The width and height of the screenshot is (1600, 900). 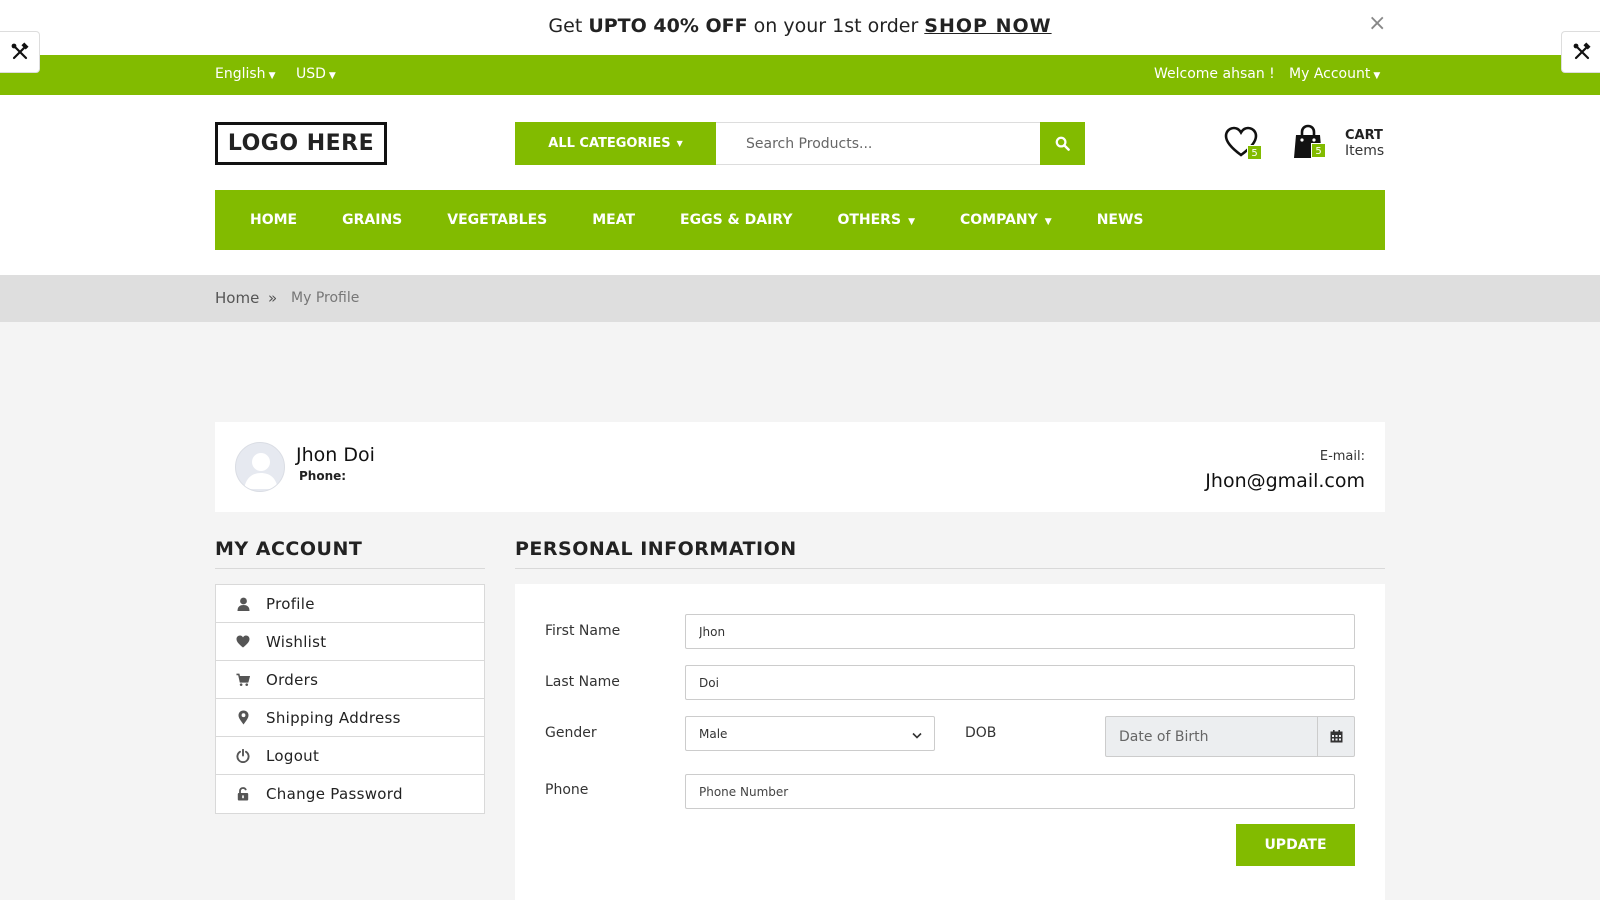 I want to click on wishlist-button: 5, so click(x=1243, y=144).